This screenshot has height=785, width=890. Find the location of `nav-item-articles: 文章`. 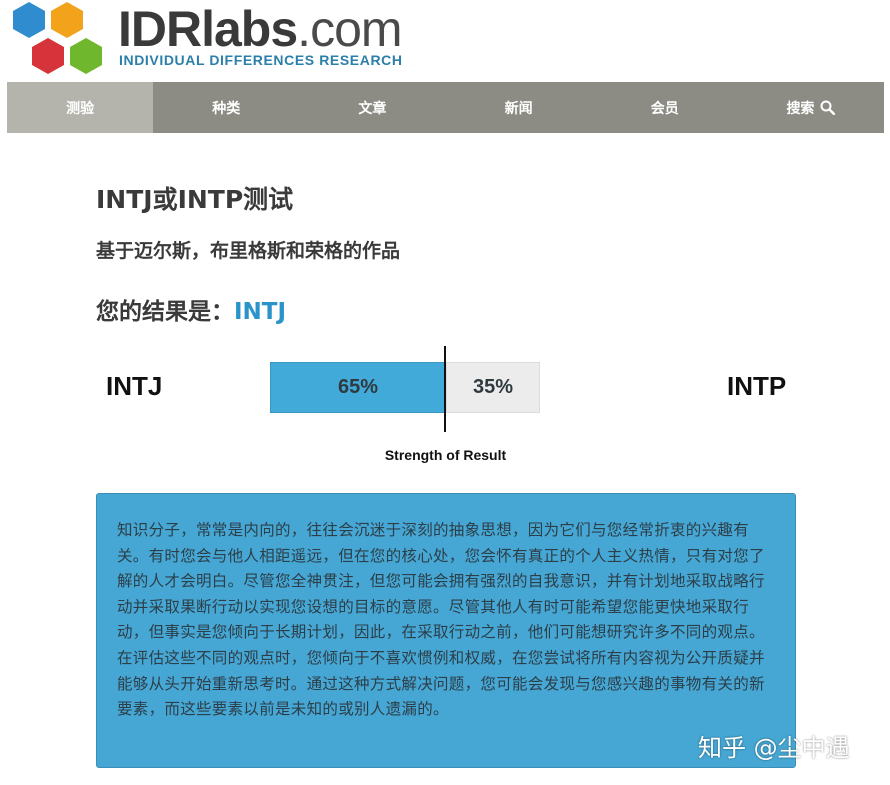

nav-item-articles: 文章 is located at coordinates (372, 107).